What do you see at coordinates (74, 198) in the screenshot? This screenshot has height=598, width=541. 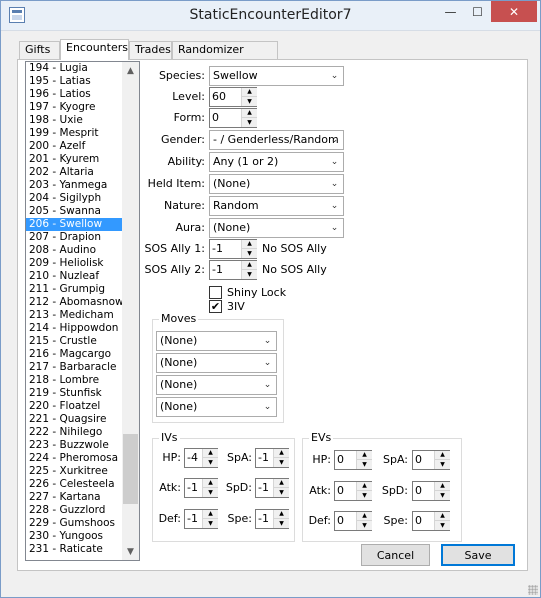 I see `list-item: 204 - Sigilyph` at bounding box center [74, 198].